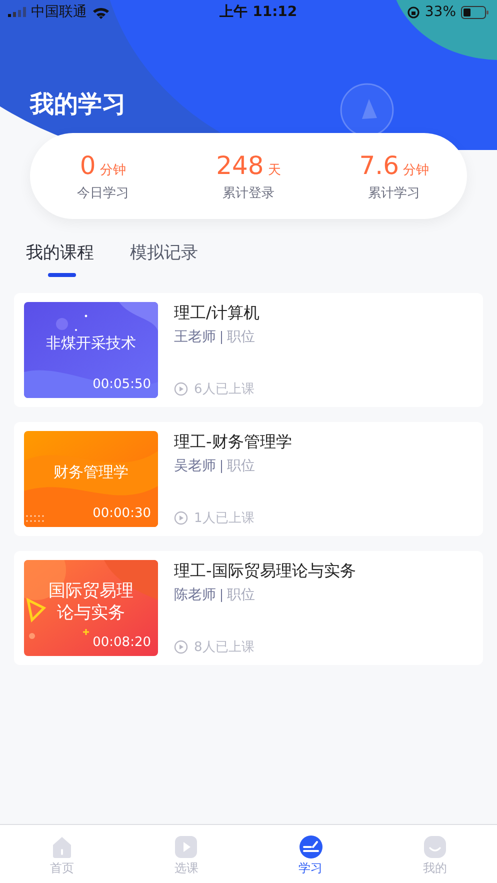  I want to click on clock-time: 上午 11:12, so click(259, 12).